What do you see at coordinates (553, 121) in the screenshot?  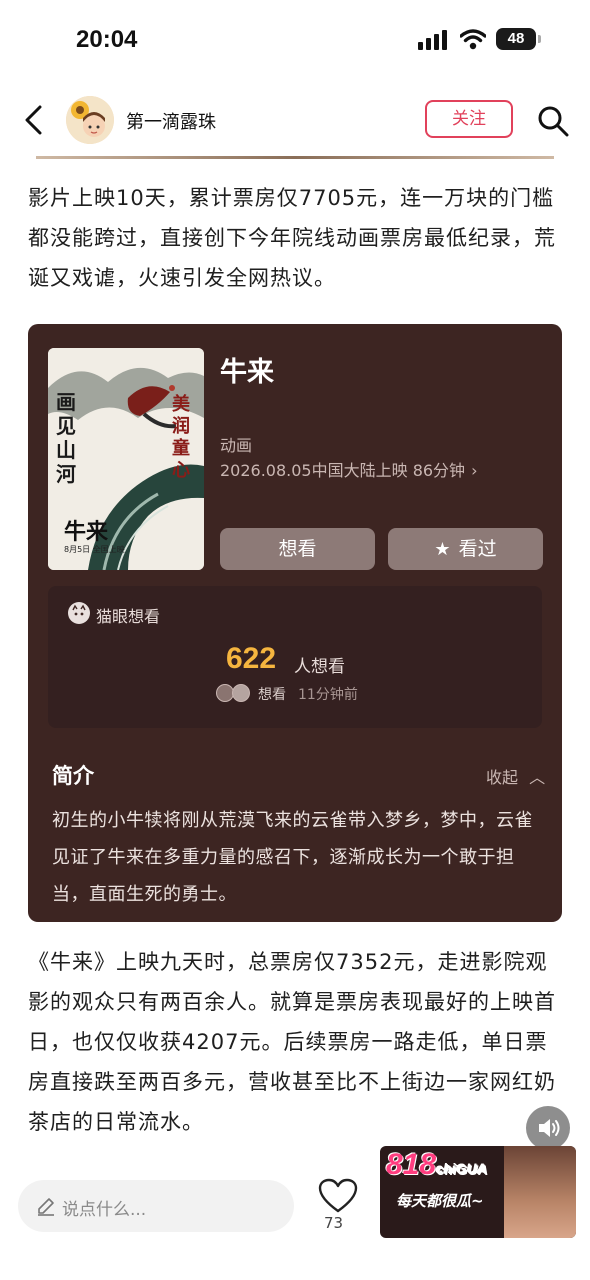 I see `search-icon` at bounding box center [553, 121].